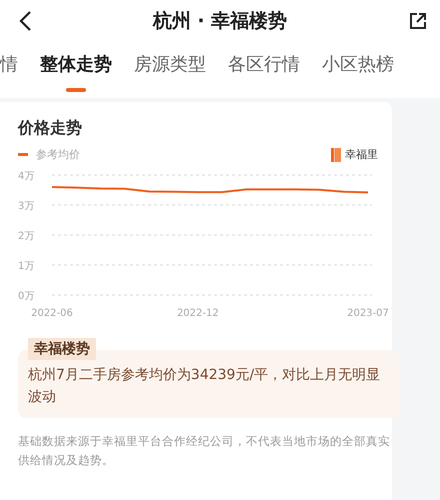 Image resolution: width=440 pixels, height=500 pixels. I want to click on legend-label: 参考均价, so click(58, 154).